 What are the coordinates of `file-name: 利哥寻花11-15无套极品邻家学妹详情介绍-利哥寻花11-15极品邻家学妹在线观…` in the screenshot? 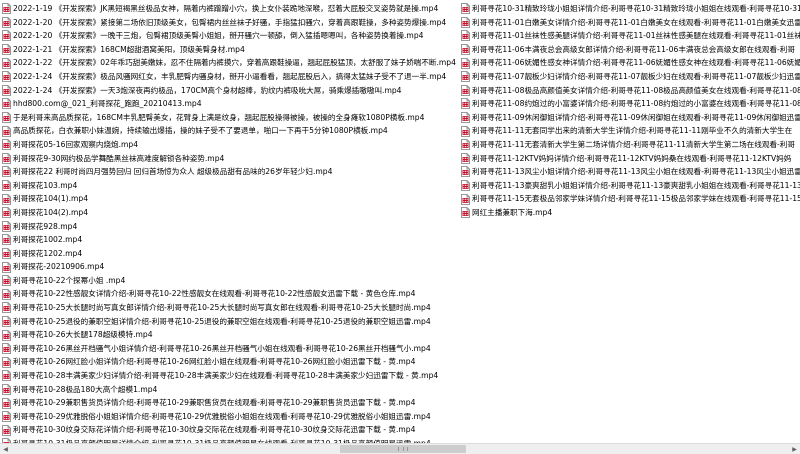 It's located at (636, 199).